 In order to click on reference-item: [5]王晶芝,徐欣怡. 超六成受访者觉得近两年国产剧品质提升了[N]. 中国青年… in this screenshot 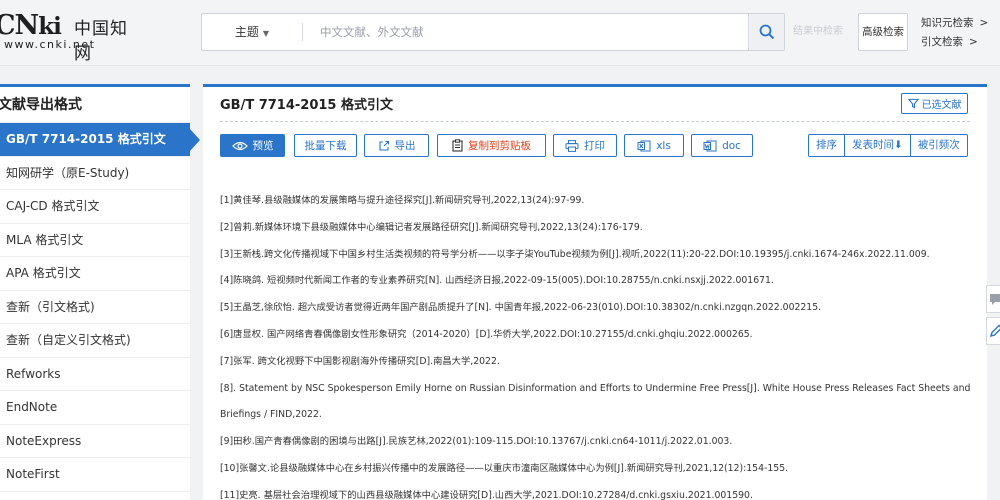, I will do `click(521, 308)`.